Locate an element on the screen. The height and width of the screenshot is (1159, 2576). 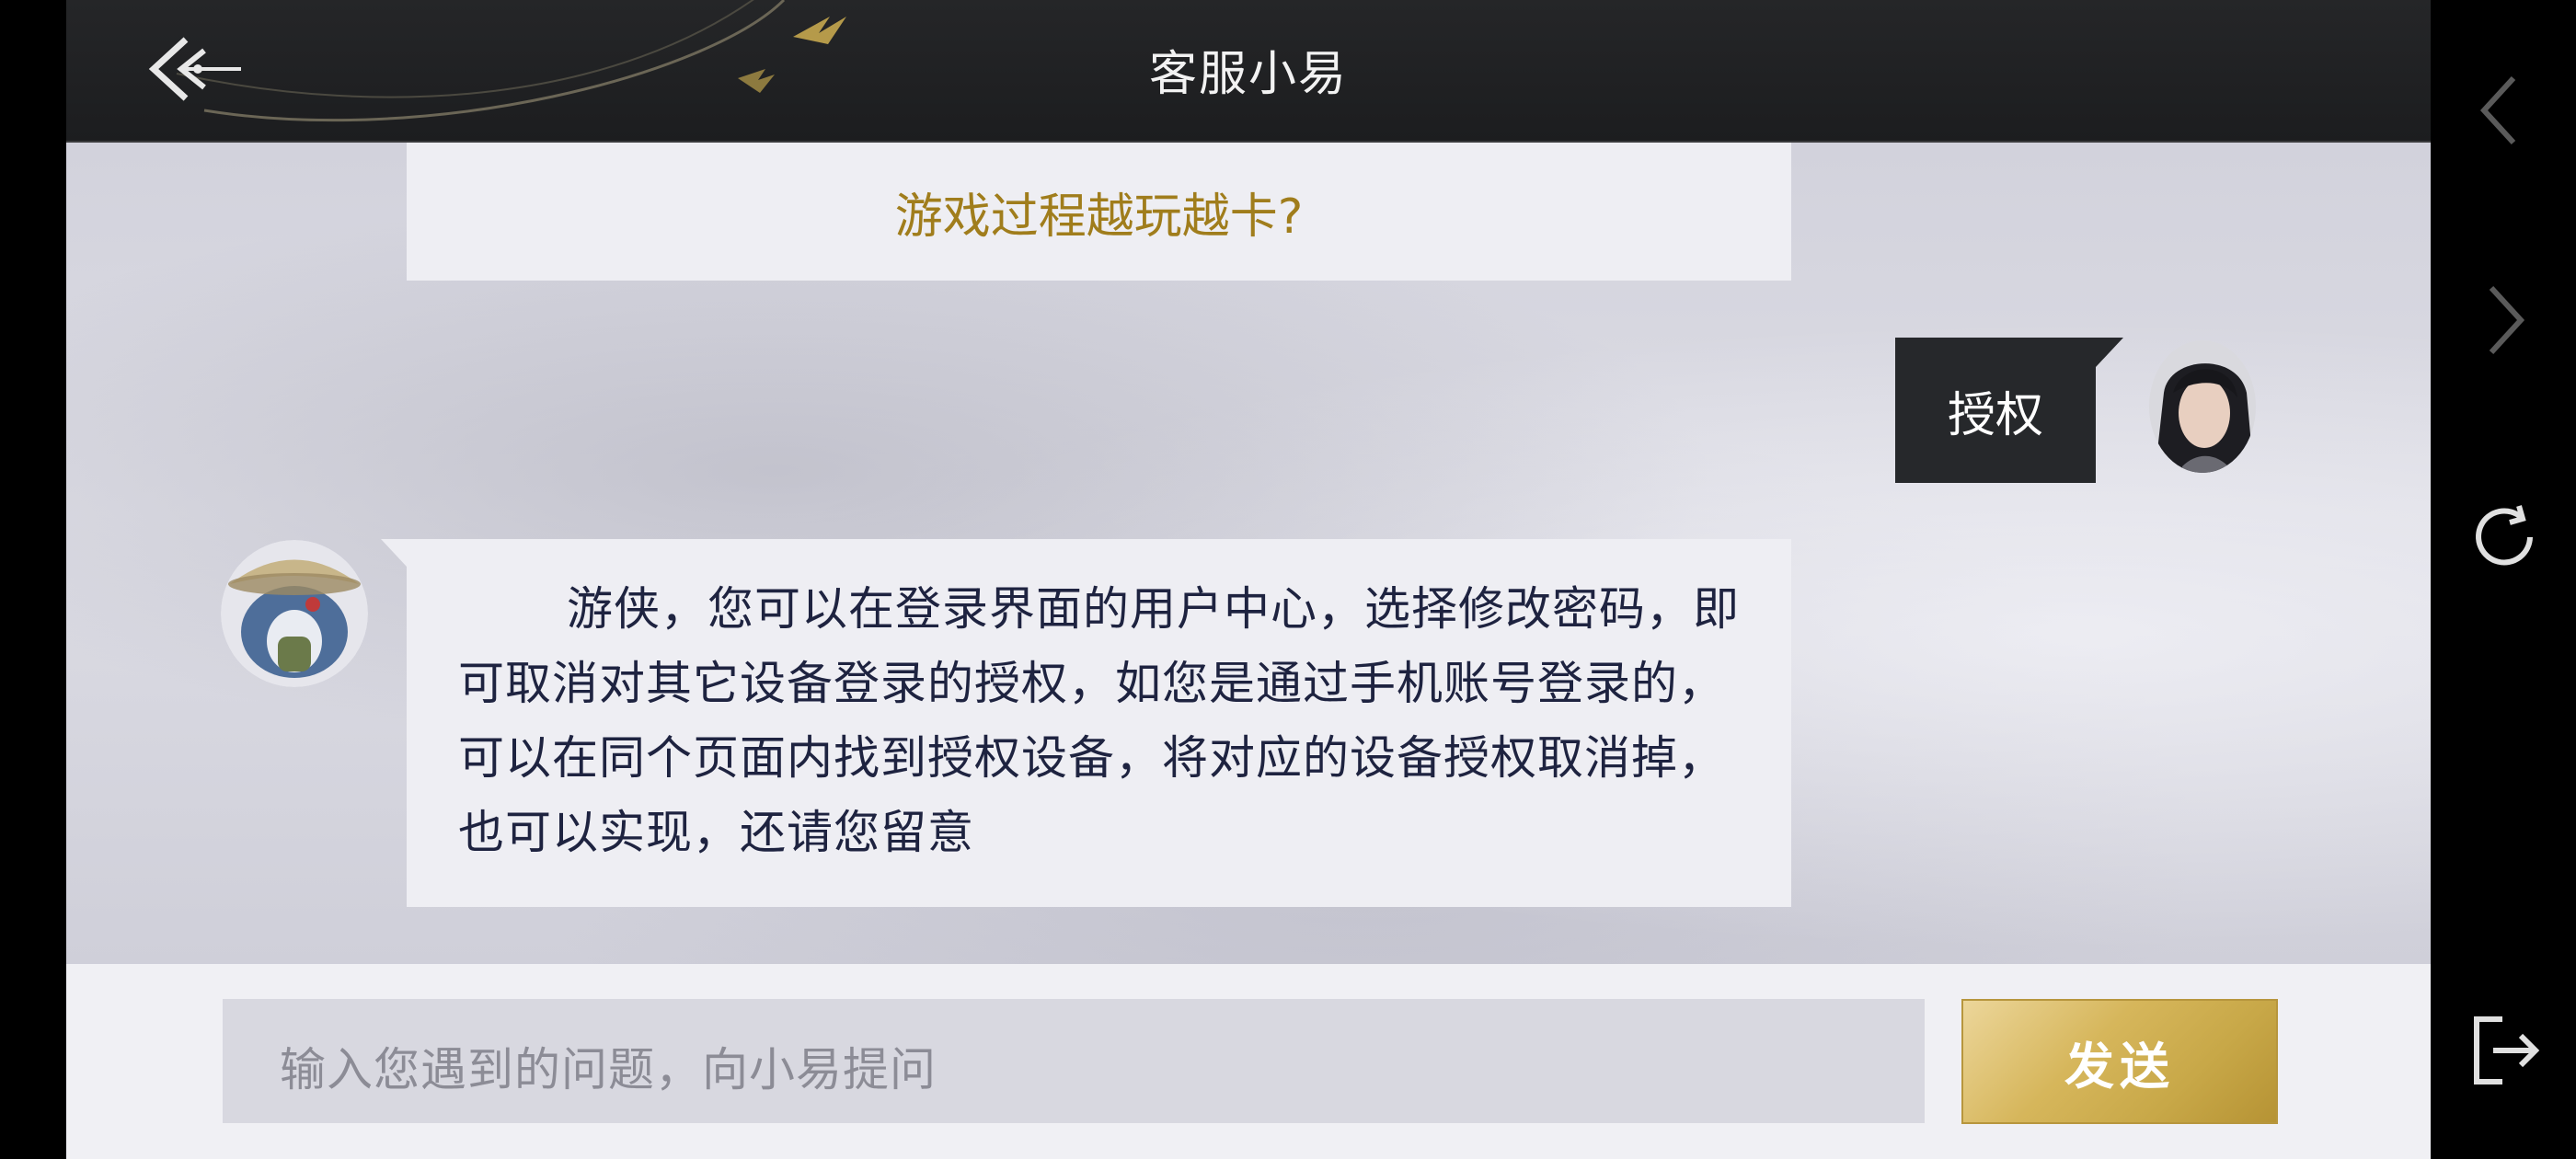
chevron-right-icon is located at coordinates (2508, 320).